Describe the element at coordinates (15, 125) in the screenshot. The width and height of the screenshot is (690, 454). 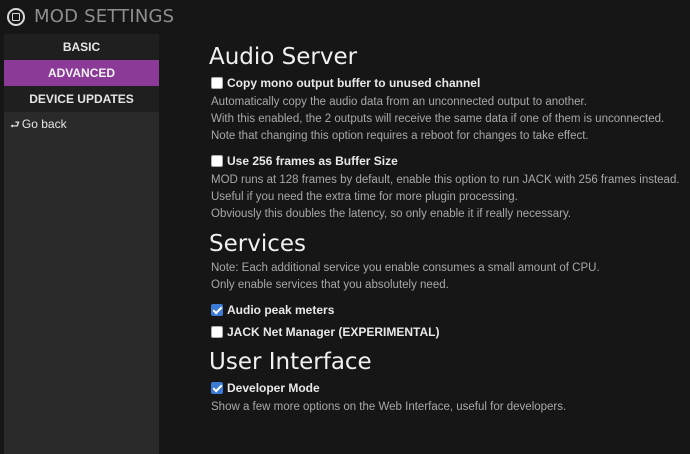
I see `back-arrow-icon: ⮐` at that location.